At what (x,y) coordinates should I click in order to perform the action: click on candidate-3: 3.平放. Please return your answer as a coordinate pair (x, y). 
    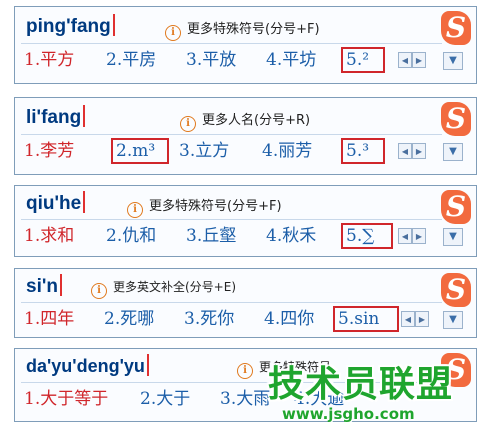
    Looking at the image, I should click on (211, 60).